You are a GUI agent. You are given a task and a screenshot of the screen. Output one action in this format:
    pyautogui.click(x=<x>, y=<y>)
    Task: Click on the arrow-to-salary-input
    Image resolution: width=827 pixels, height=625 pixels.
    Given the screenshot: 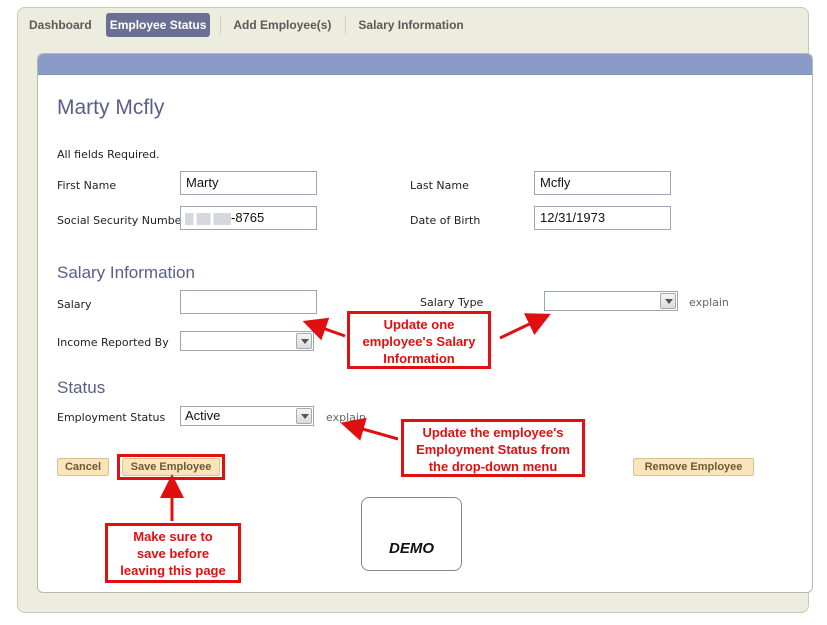 What is the action you would take?
    pyautogui.click(x=324, y=329)
    